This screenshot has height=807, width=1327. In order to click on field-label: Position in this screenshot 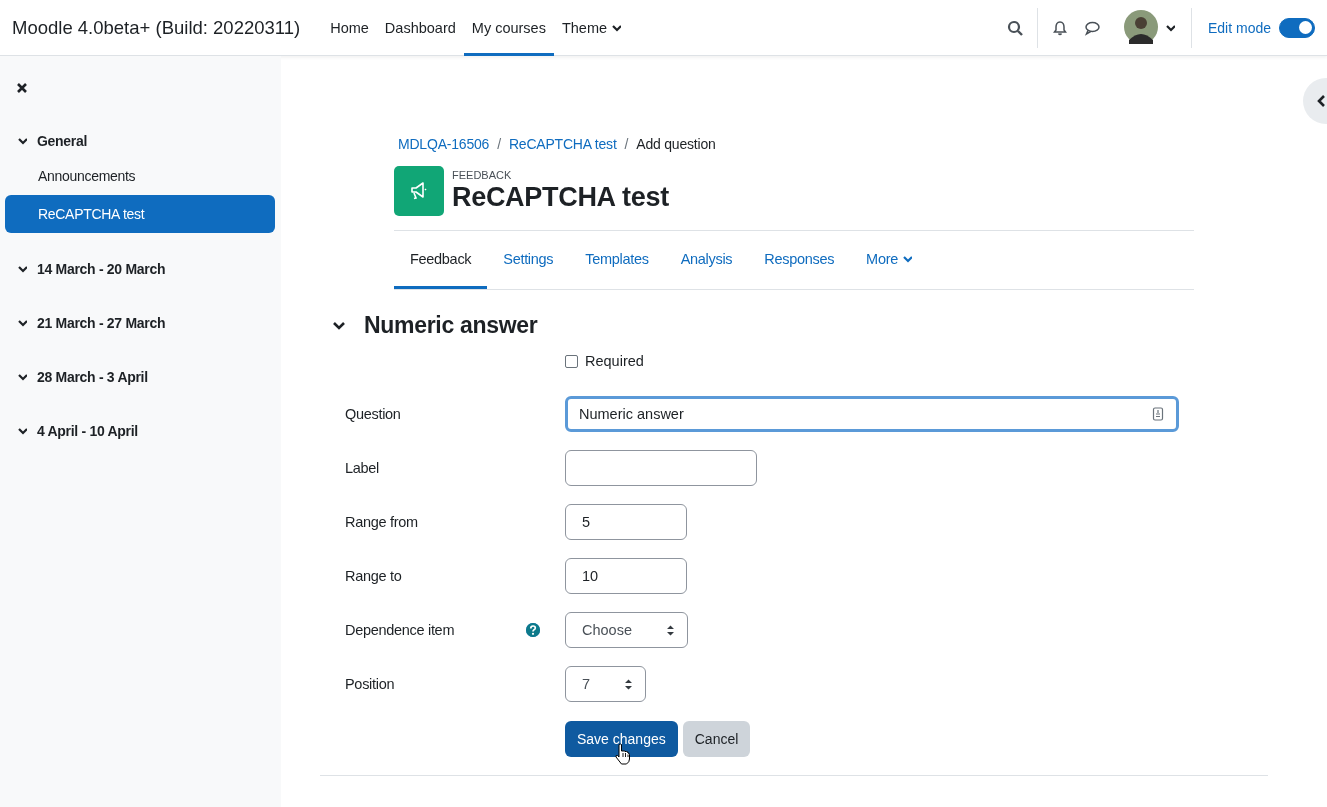, I will do `click(370, 684)`.